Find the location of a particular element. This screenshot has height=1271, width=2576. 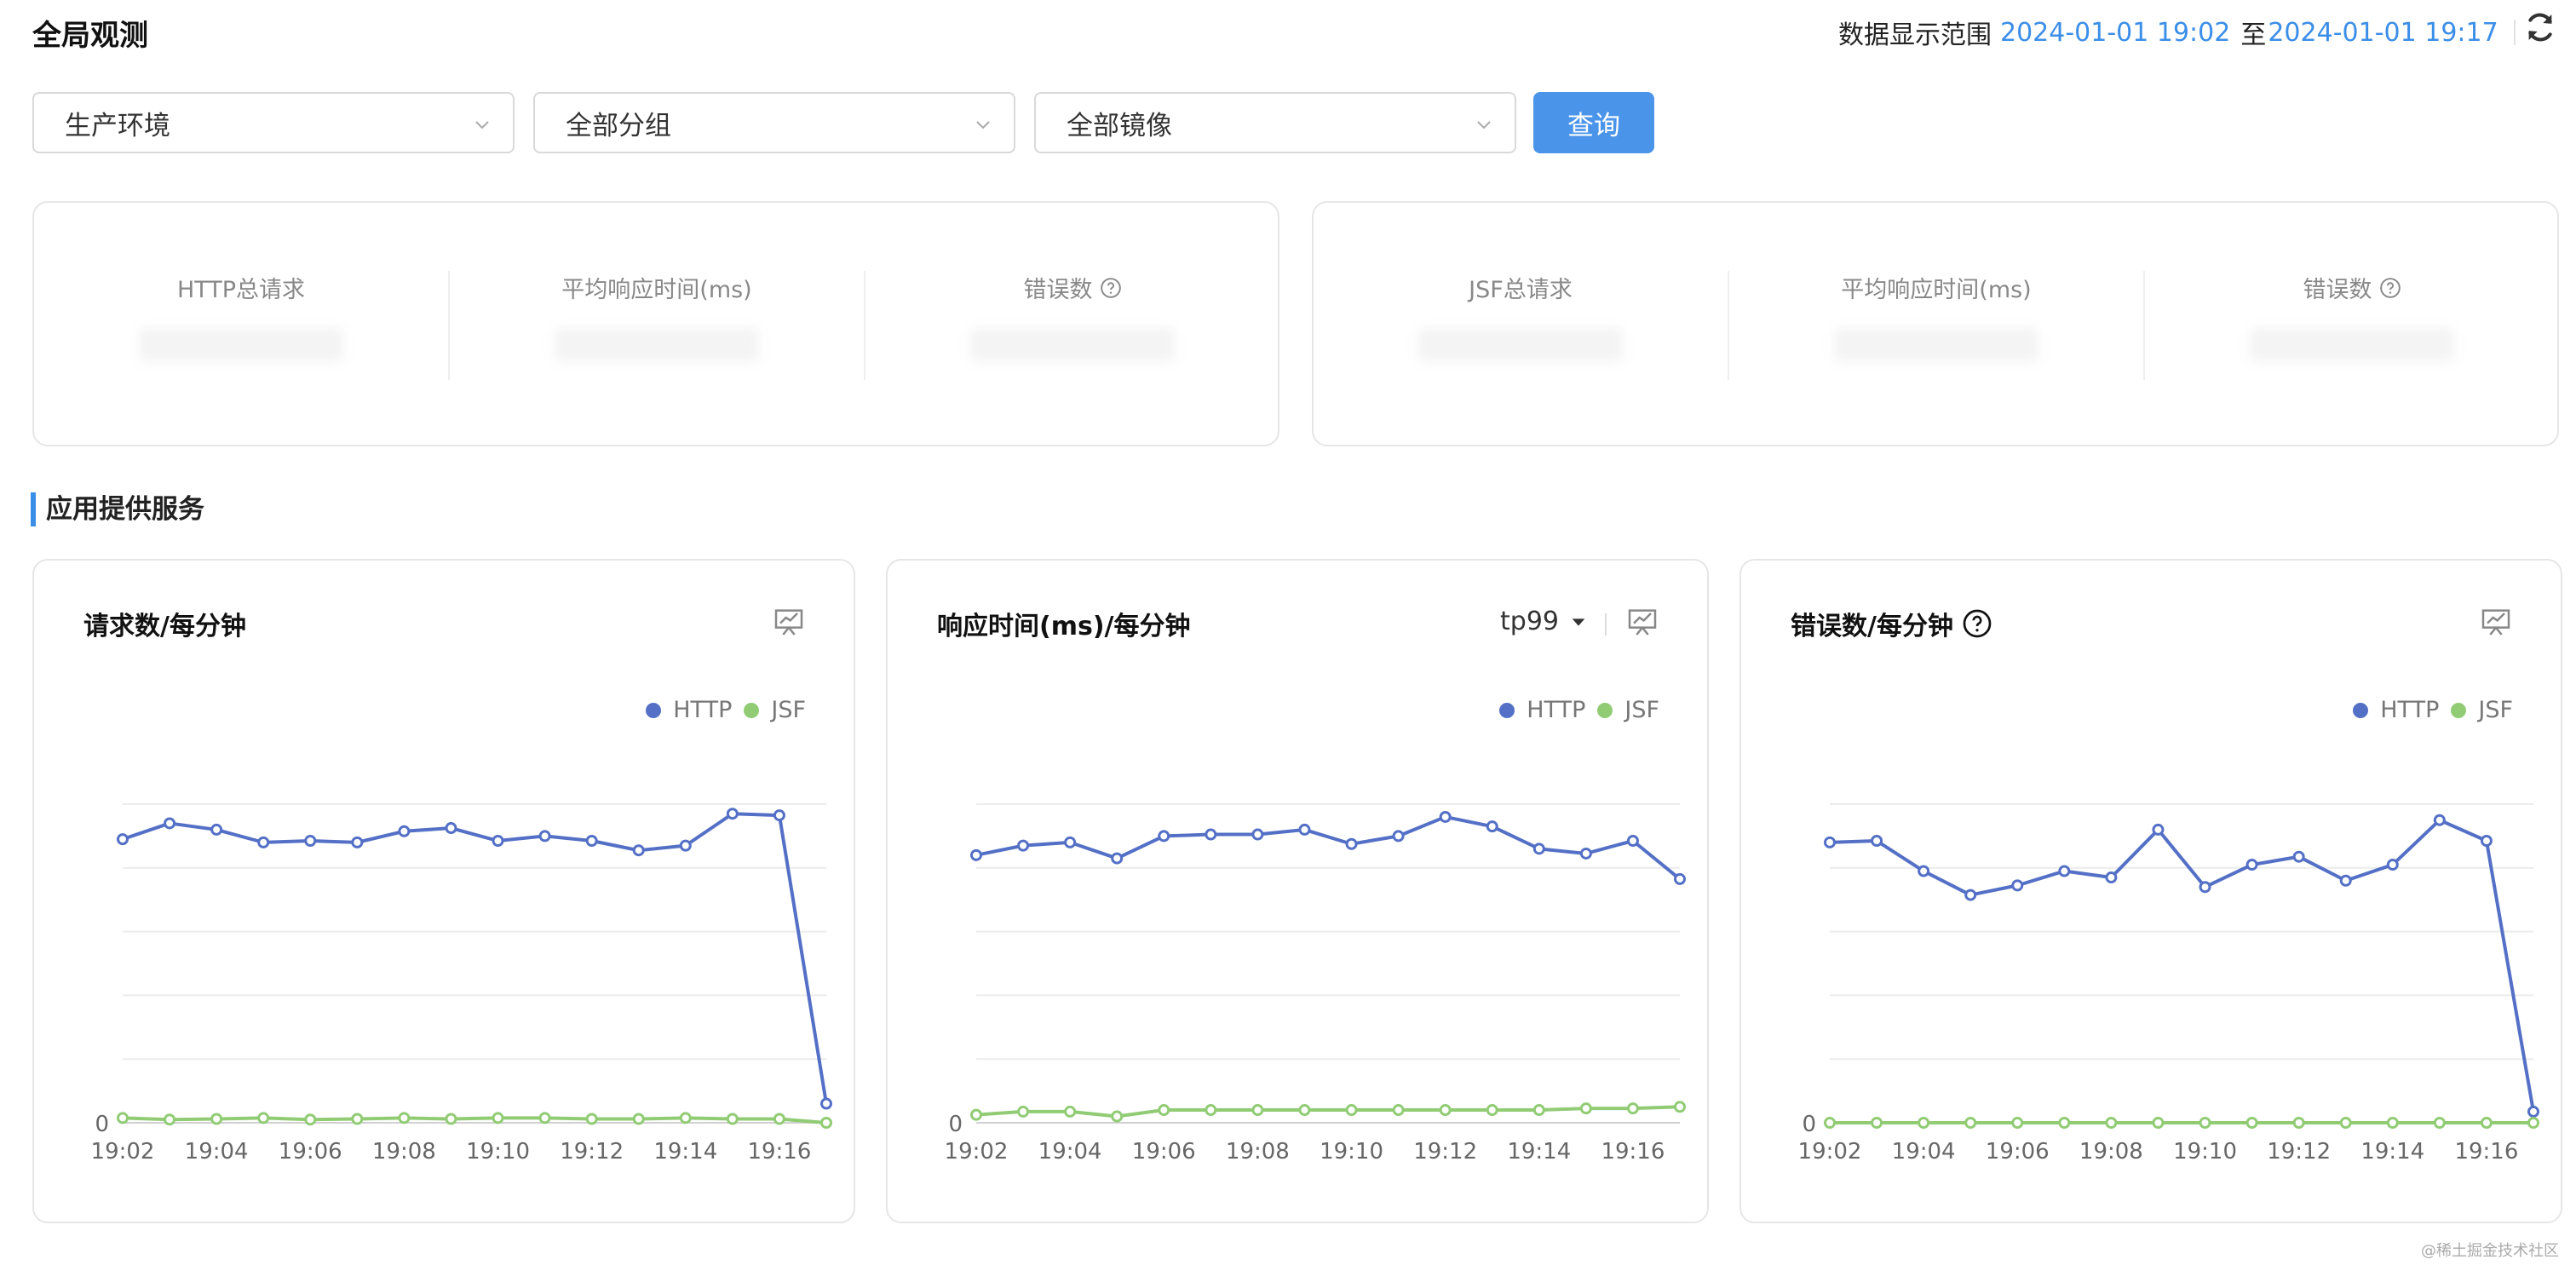

x-tick-label: 19:10 is located at coordinates (498, 1152).